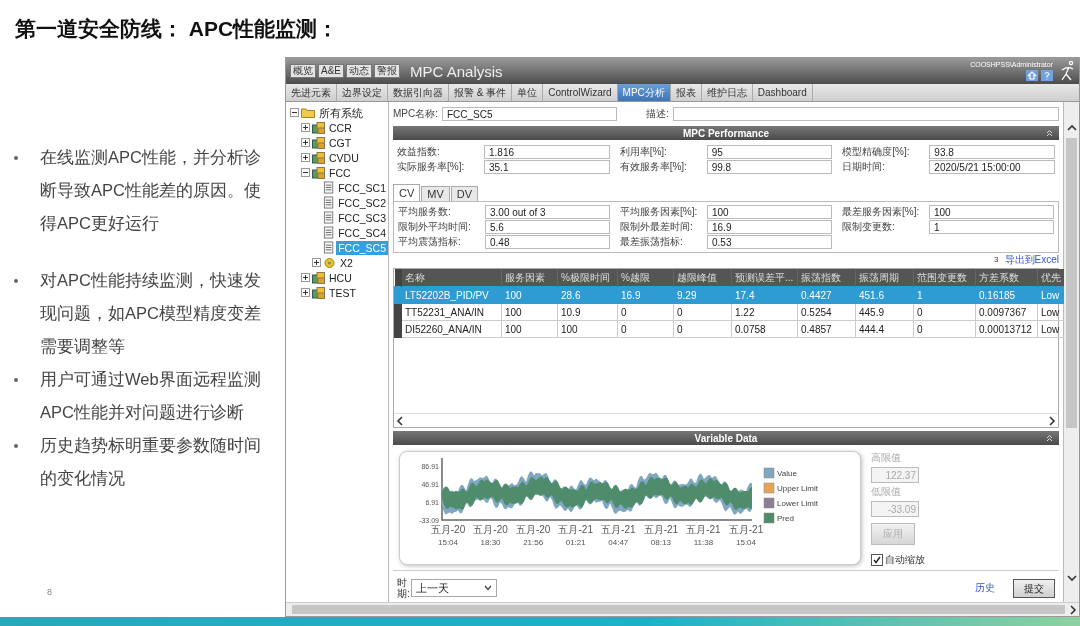 The height and width of the screenshot is (626, 1080). I want to click on tab: CV, so click(407, 192).